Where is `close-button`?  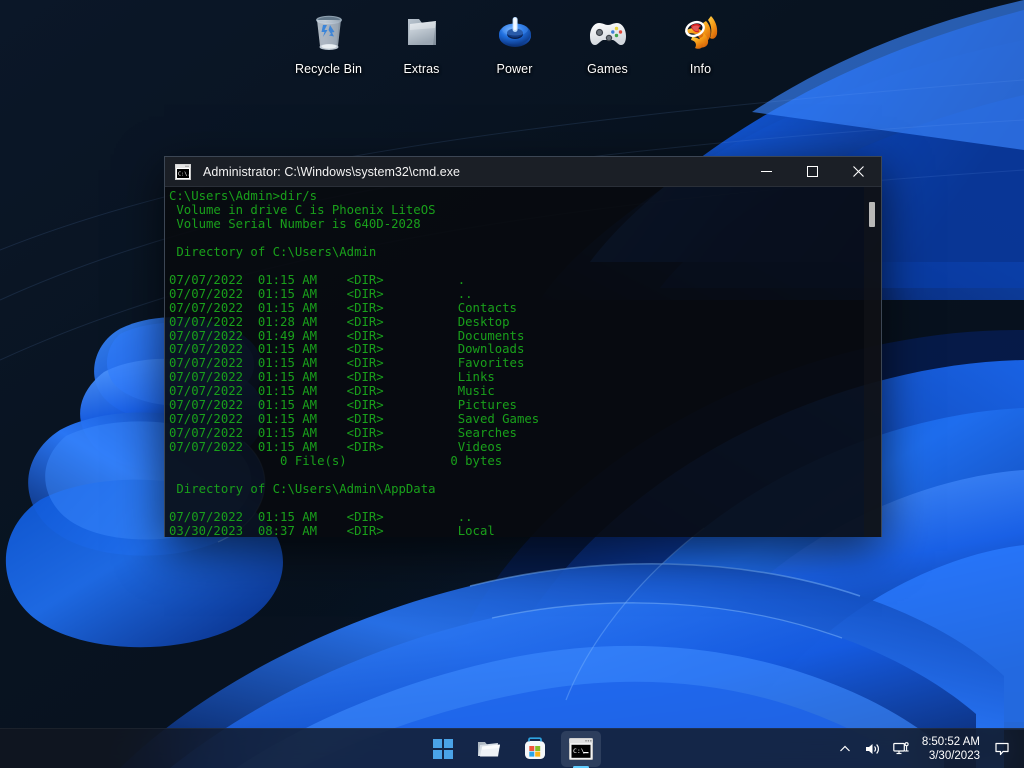 close-button is located at coordinates (858, 172).